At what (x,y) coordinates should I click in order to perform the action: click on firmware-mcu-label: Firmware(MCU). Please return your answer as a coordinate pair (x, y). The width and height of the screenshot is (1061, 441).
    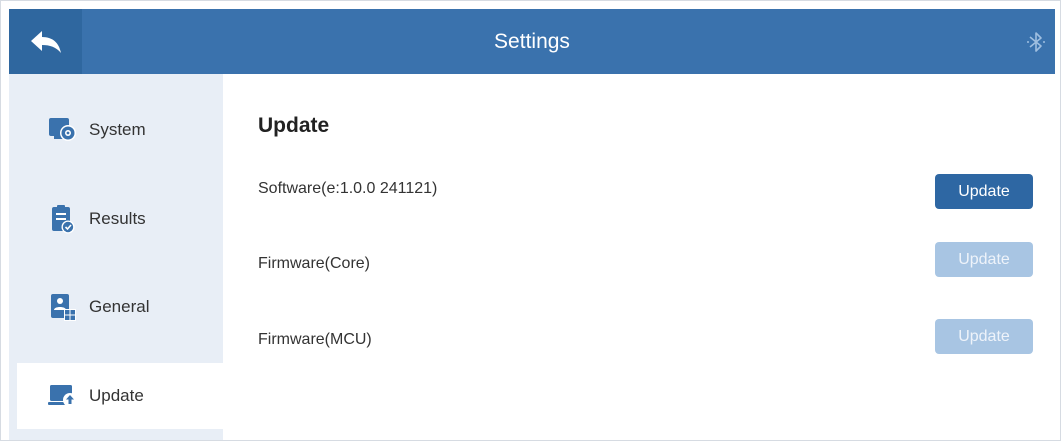
    Looking at the image, I should click on (315, 339).